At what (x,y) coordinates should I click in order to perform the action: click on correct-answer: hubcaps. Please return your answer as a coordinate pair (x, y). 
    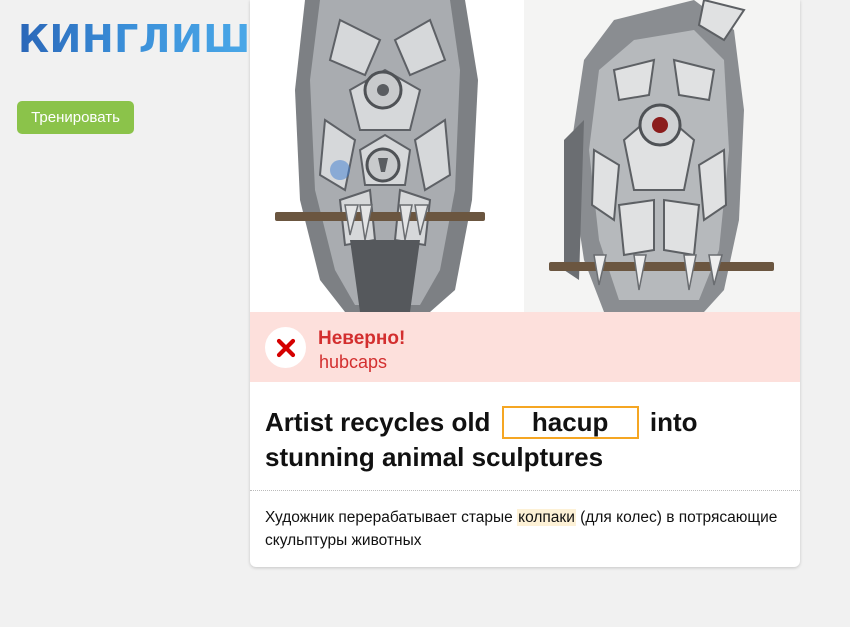
    Looking at the image, I should click on (353, 362).